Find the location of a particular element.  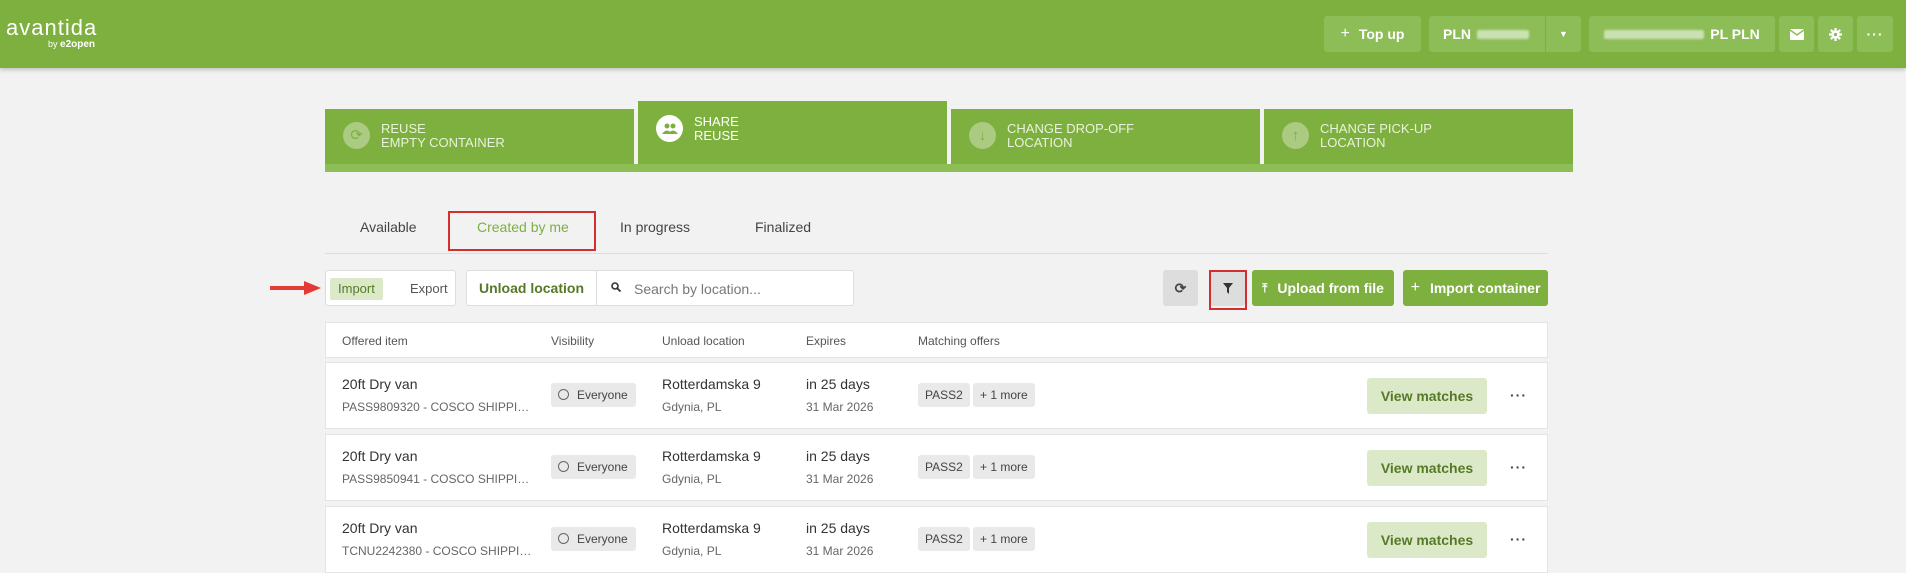

module-tab-change-drop-off-location: ↓ CHANGE DROP-OFF LOCATION is located at coordinates (1105, 136).